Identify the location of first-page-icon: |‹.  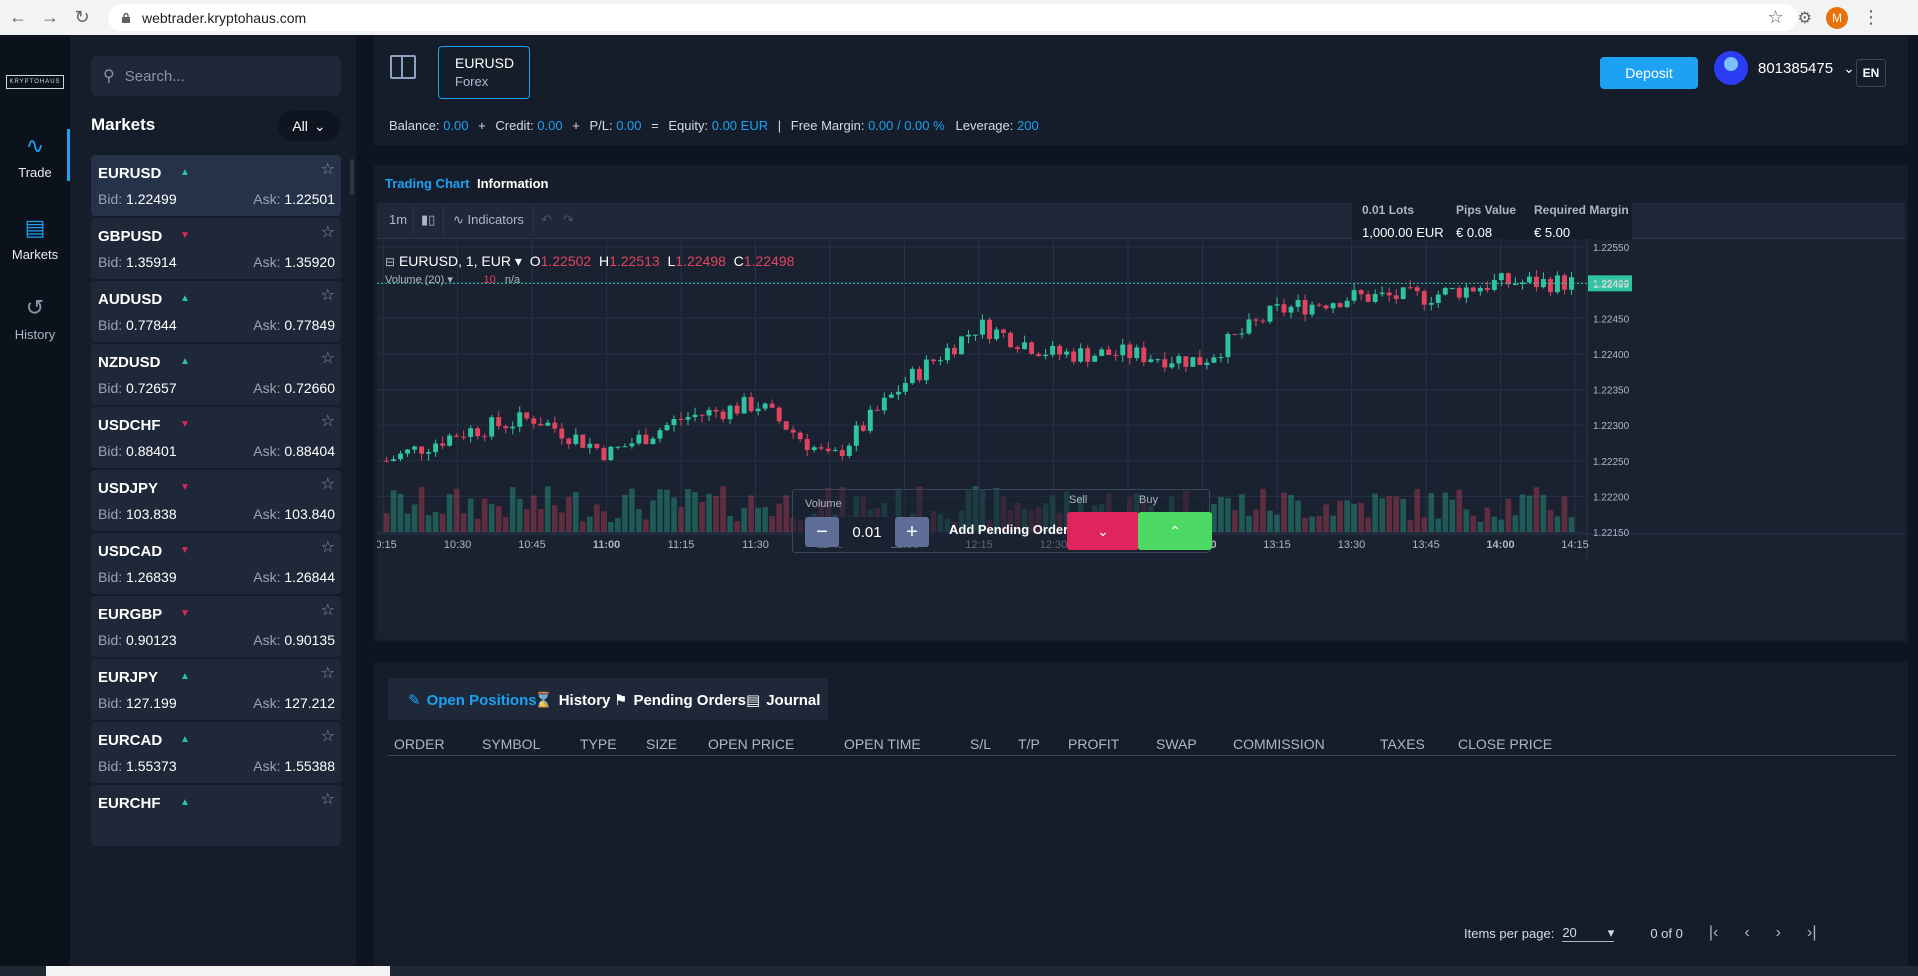
(1713, 933).